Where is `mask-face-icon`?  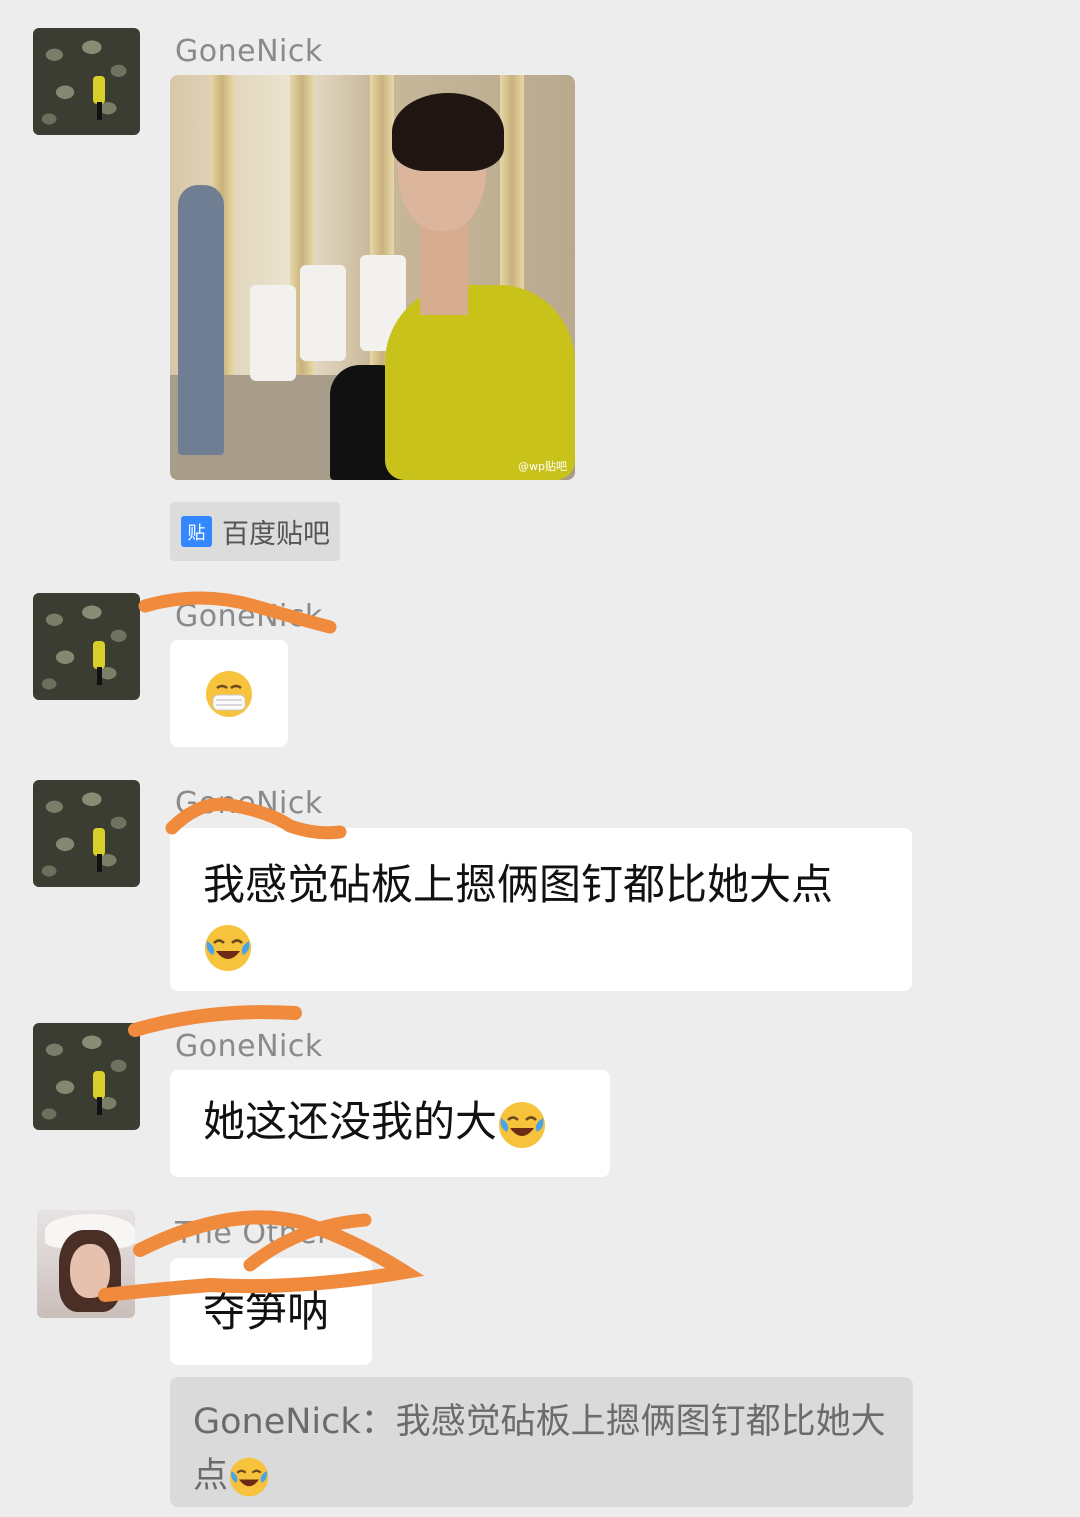
mask-face-icon is located at coordinates (229, 694).